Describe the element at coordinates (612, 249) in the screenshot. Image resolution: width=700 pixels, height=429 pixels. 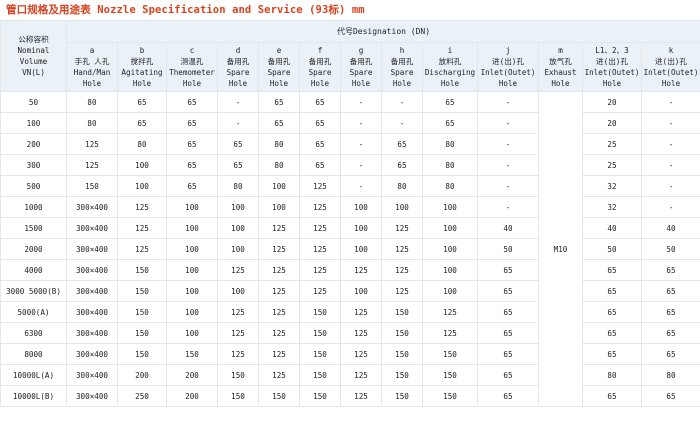
I see `table-cell: 50` at that location.